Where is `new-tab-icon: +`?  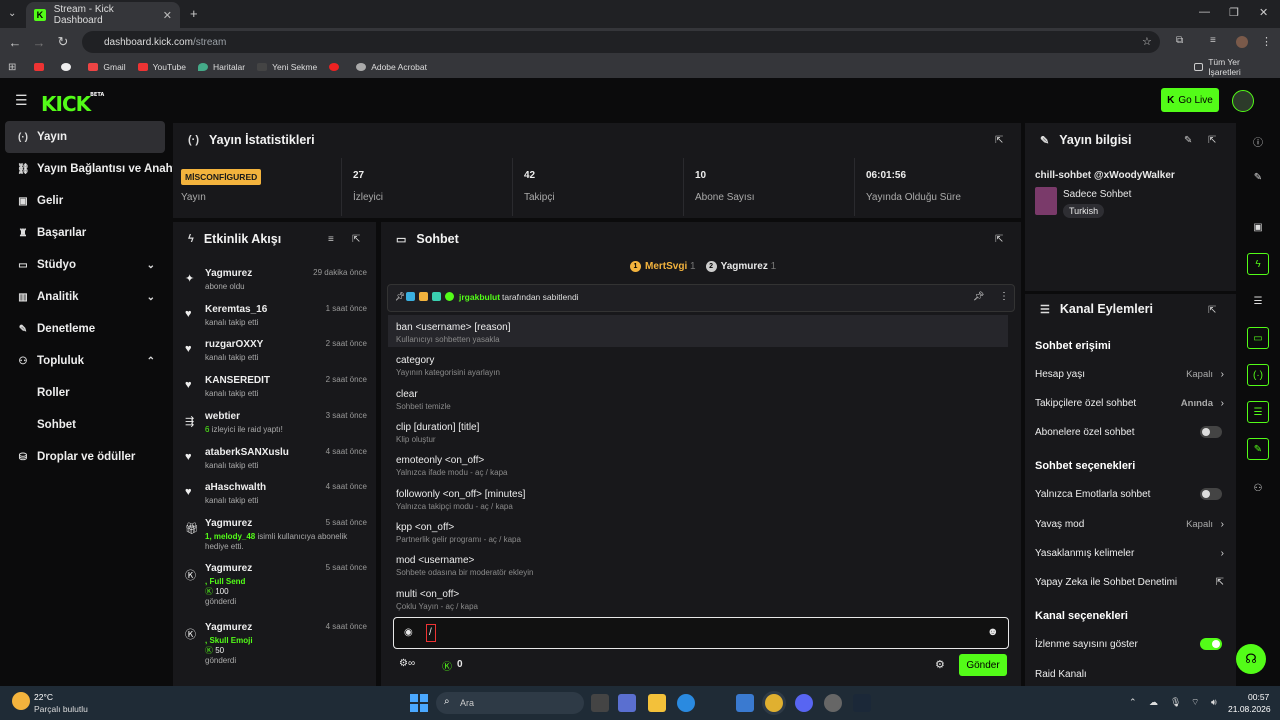 new-tab-icon: + is located at coordinates (194, 13).